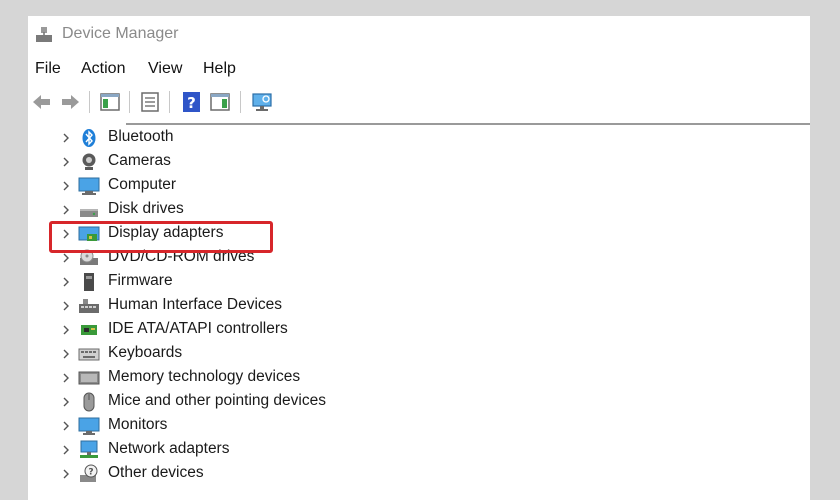 This screenshot has height=500, width=840. Describe the element at coordinates (89, 402) in the screenshot. I see `mouse-icon` at that location.